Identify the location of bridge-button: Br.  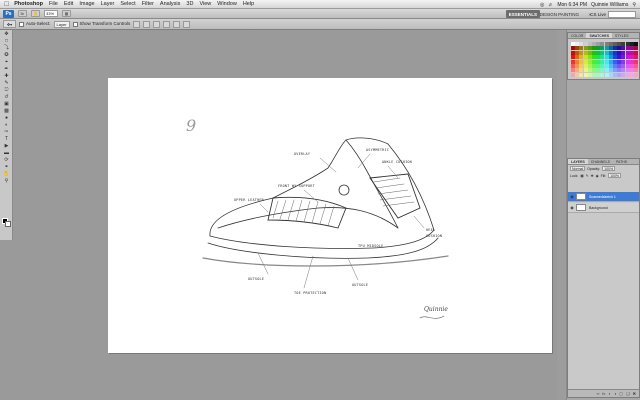
(22, 13).